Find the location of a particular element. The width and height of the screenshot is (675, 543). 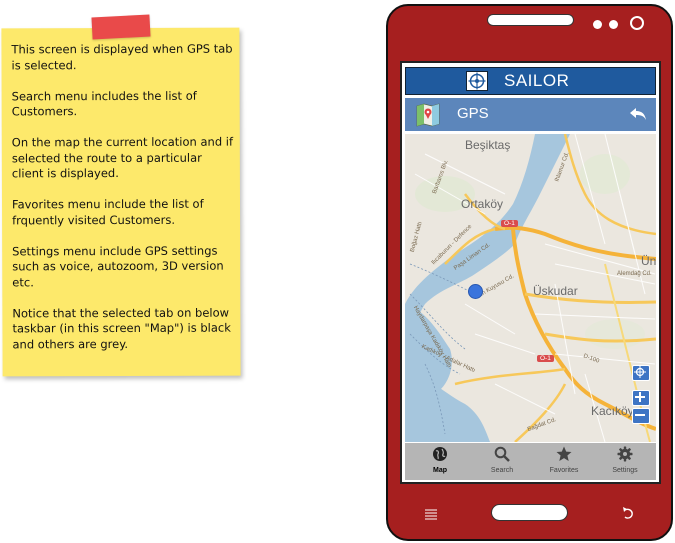

map-place-label: Kacıköy is located at coordinates (612, 411).